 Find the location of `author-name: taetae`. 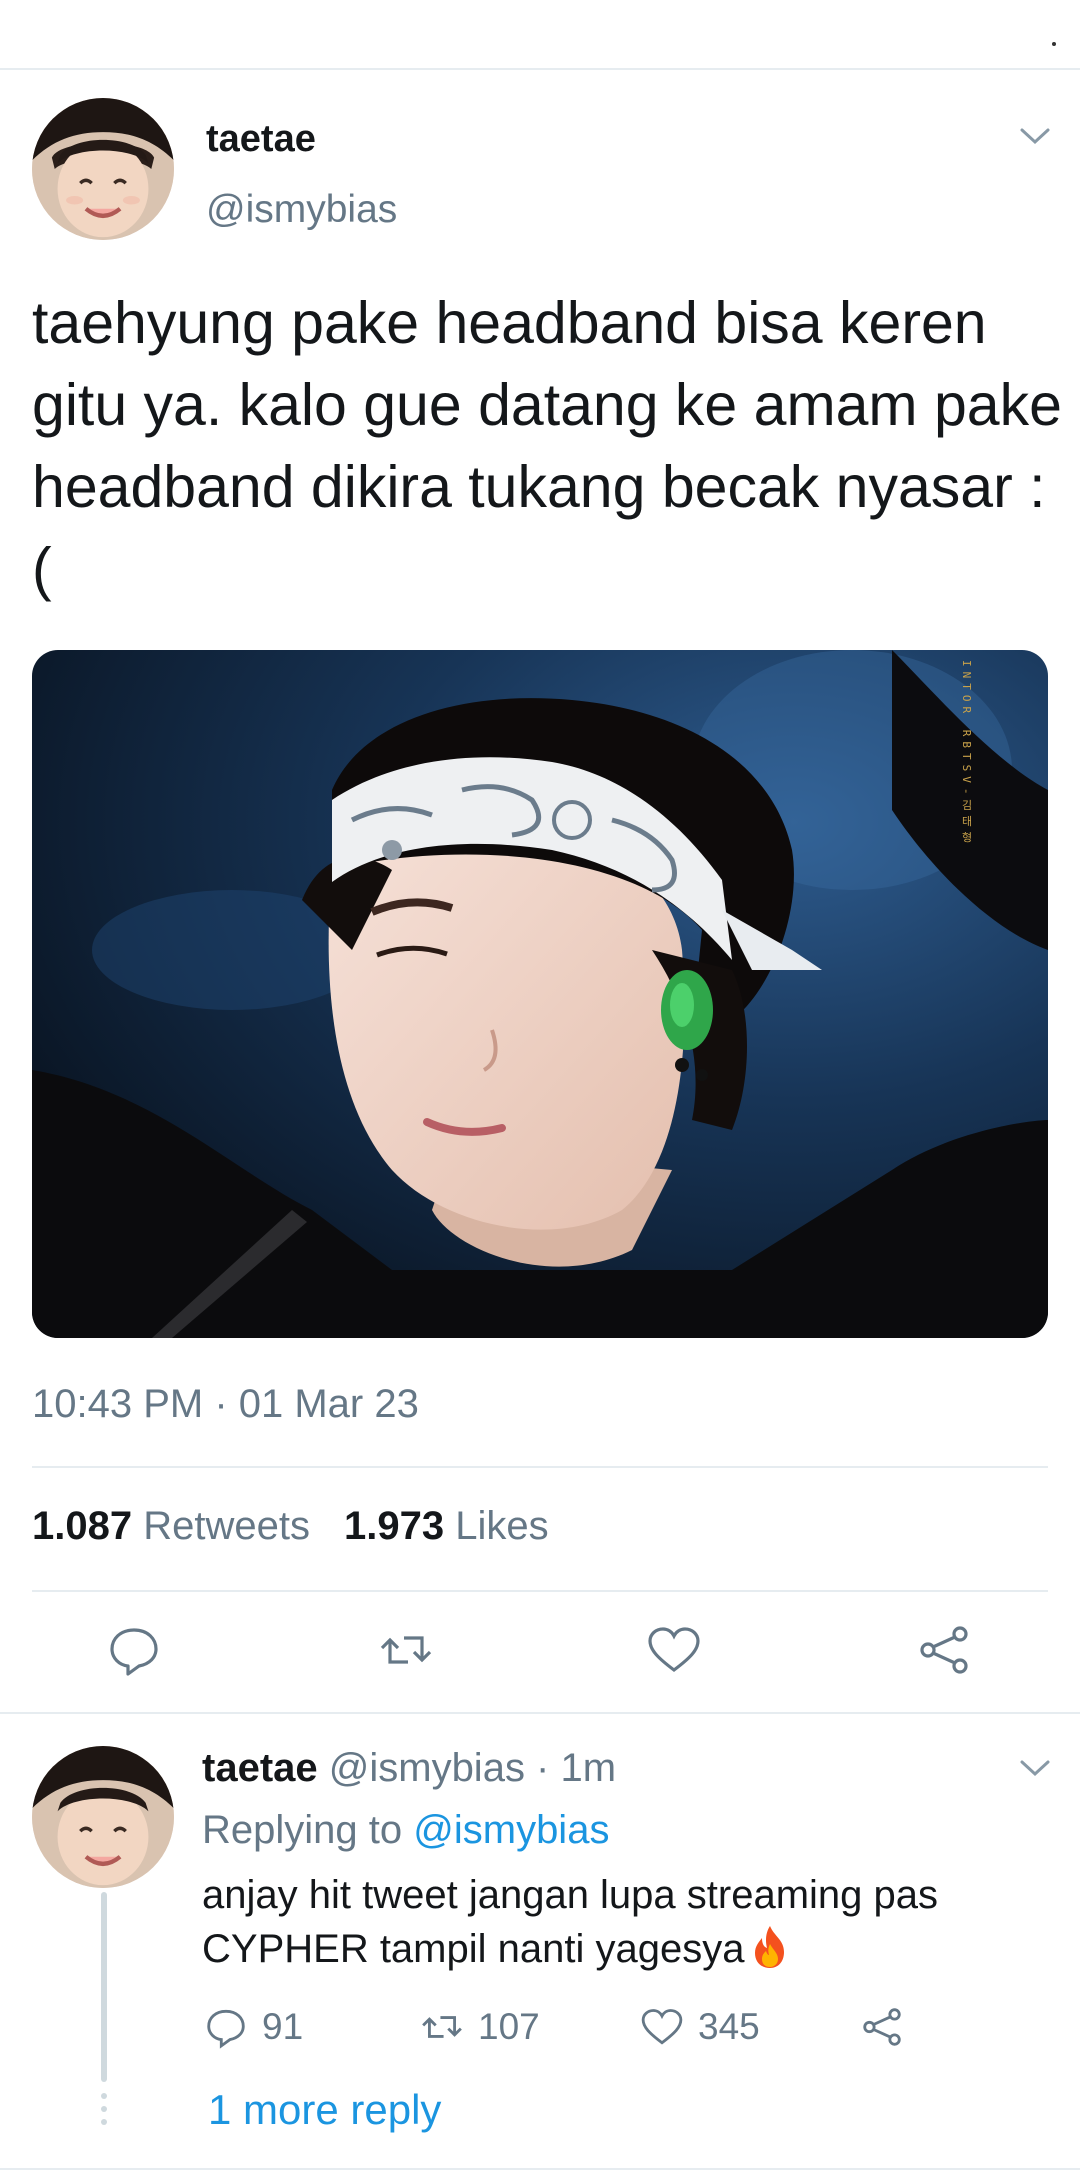

author-name: taetae is located at coordinates (261, 139).